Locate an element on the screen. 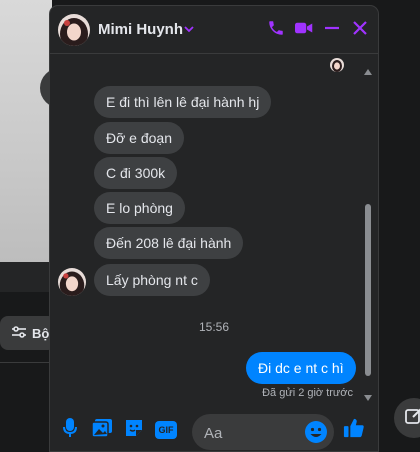 This screenshot has height=452, width=420. minimize-button is located at coordinates (332, 30).